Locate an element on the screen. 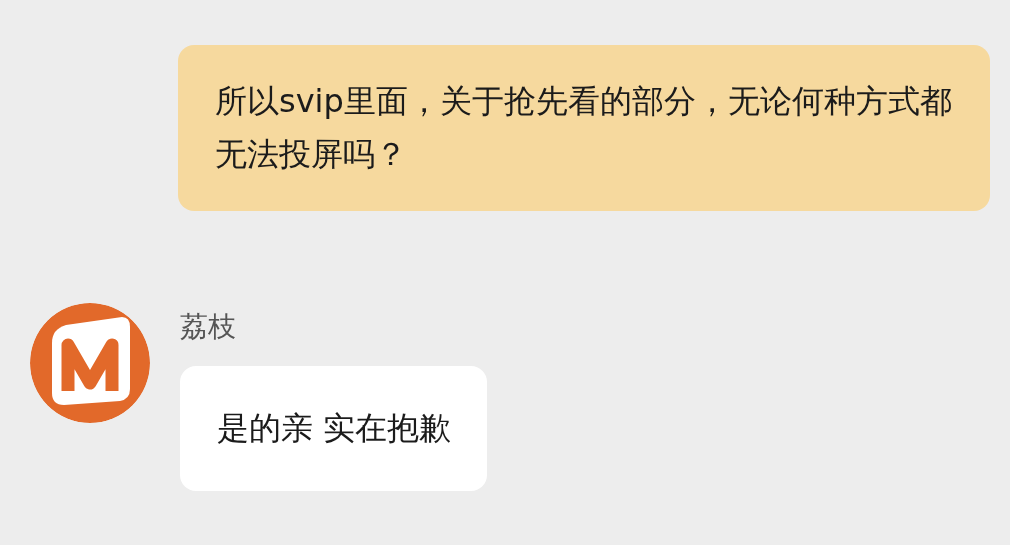 The height and width of the screenshot is (545, 1010). message-bubble: 是的亲 实在抱歉 is located at coordinates (334, 428).